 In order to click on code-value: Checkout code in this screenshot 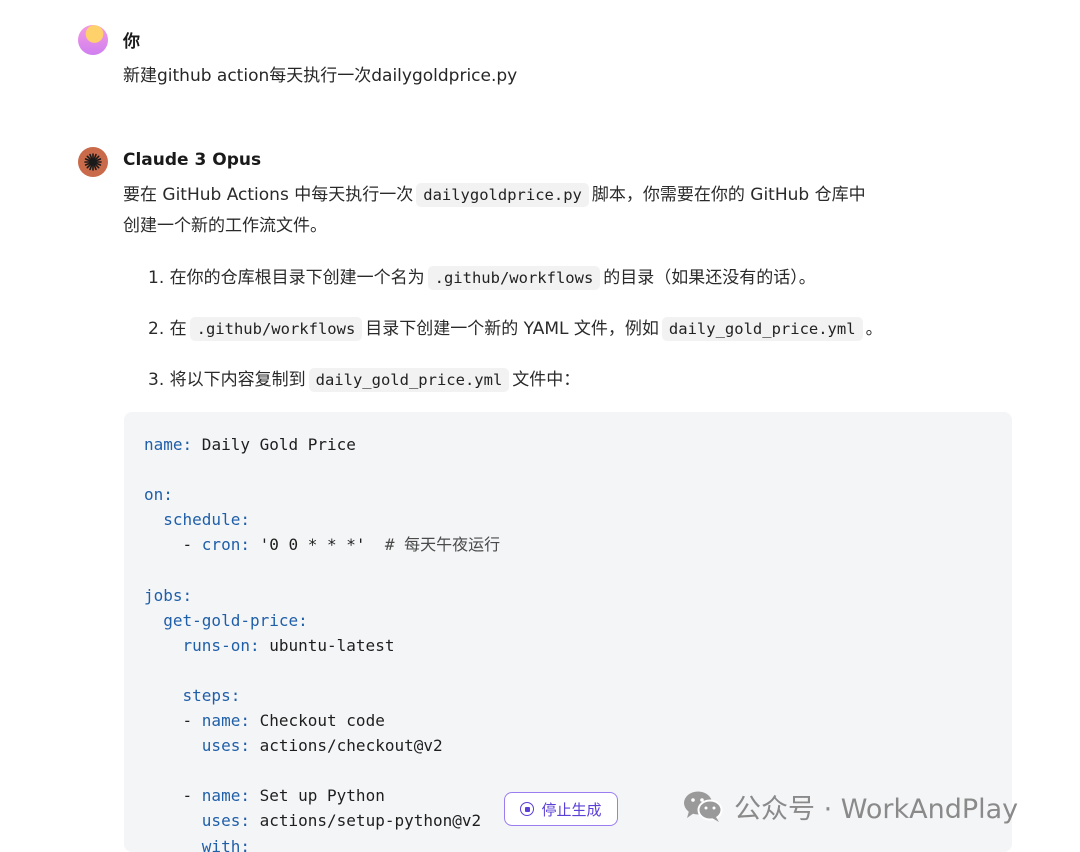, I will do `click(317, 720)`.